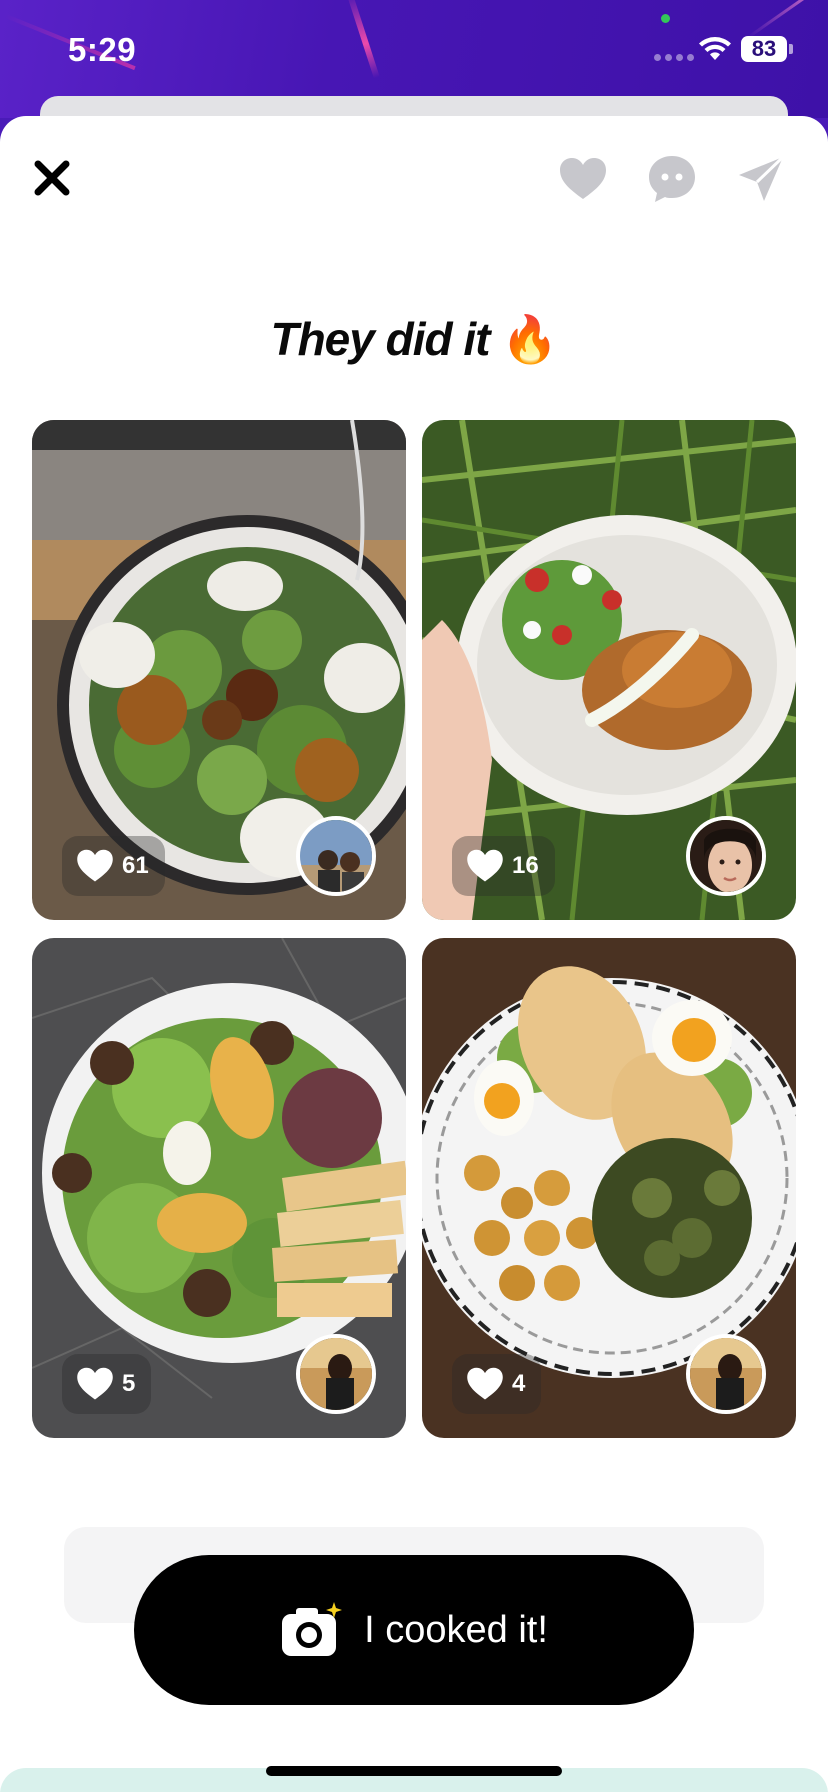 This screenshot has height=1792, width=828. Describe the element at coordinates (503, 866) in the screenshot. I see `like-count-badge: 16` at that location.